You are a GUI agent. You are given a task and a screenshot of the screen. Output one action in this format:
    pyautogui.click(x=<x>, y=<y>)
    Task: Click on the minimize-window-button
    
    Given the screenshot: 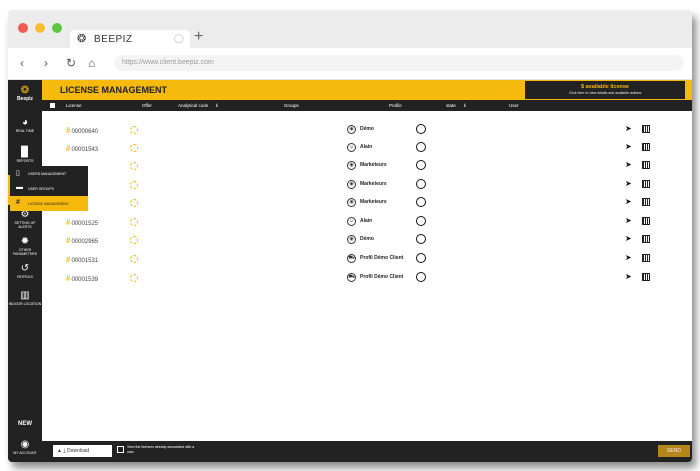 What is the action you would take?
    pyautogui.click(x=40, y=28)
    